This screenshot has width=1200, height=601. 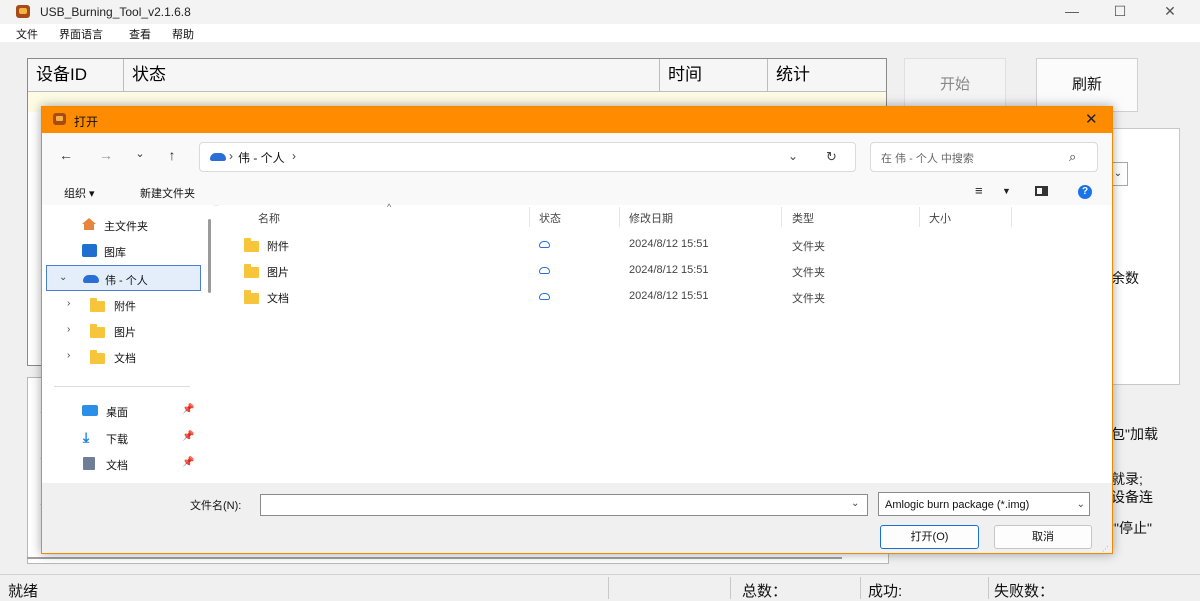 I want to click on open-button: 打开(O), so click(x=929, y=537).